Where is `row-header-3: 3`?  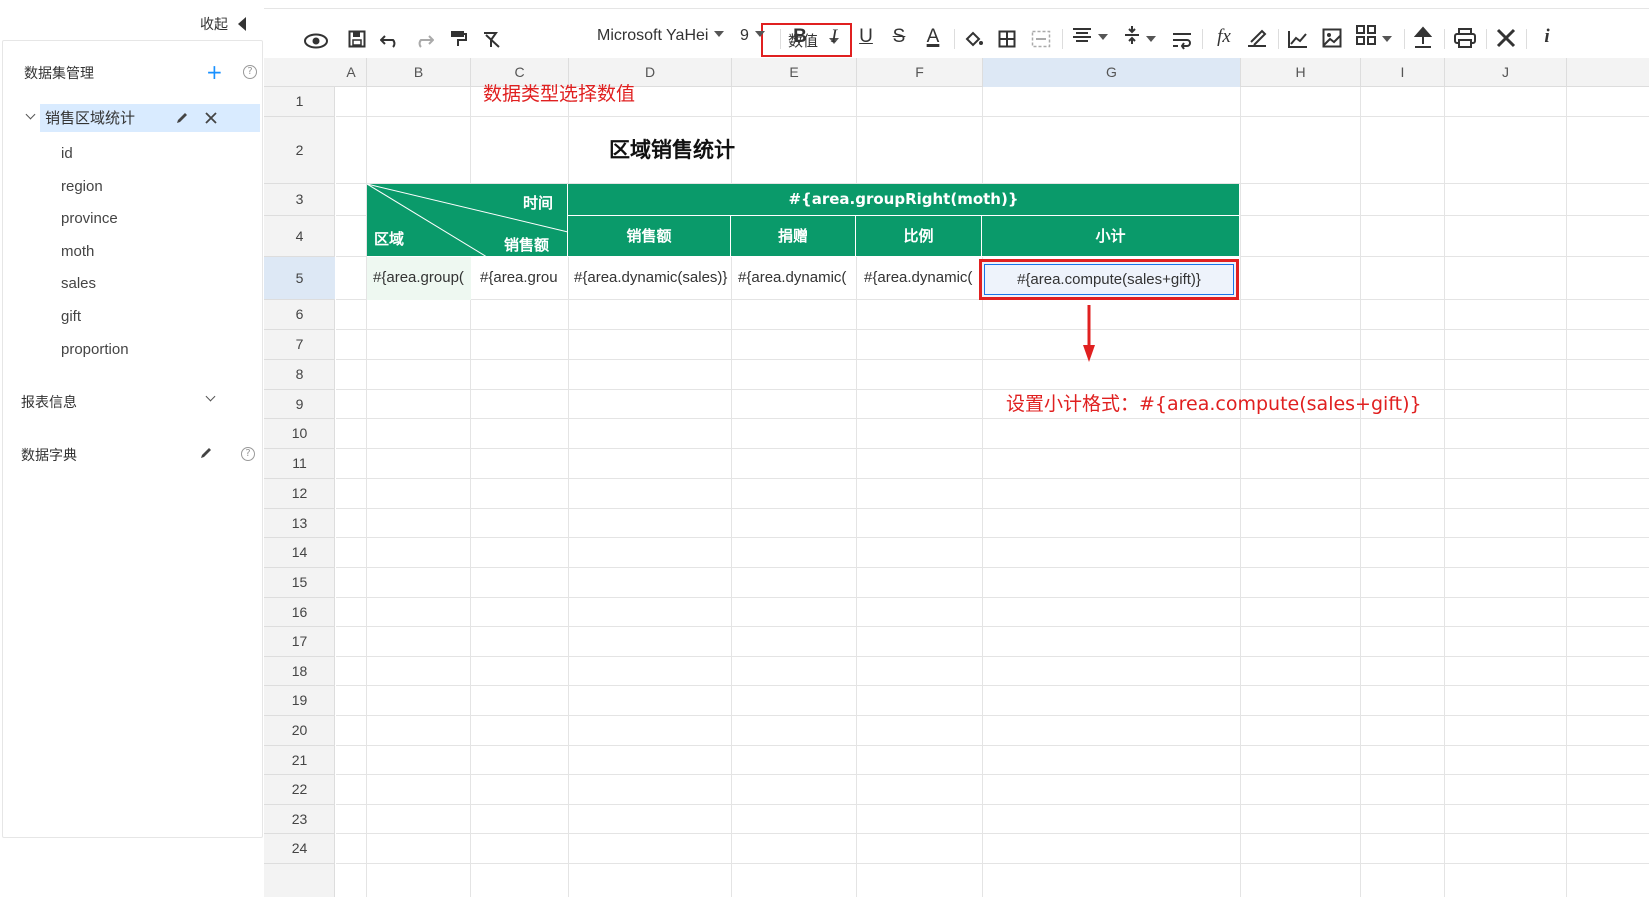
row-header-3: 3 is located at coordinates (299, 200).